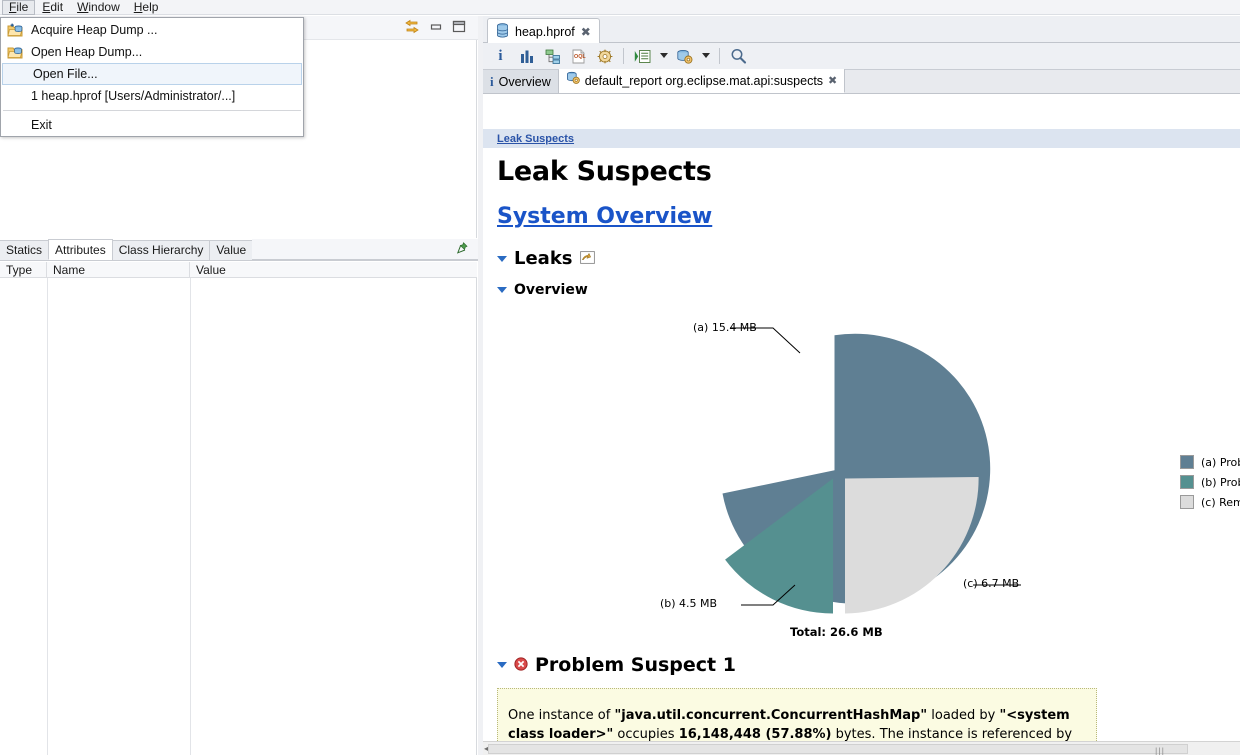 The image size is (1240, 755). Describe the element at coordinates (689, 603) in the screenshot. I see `pie-label-b: (b) 4.5 MB` at that location.